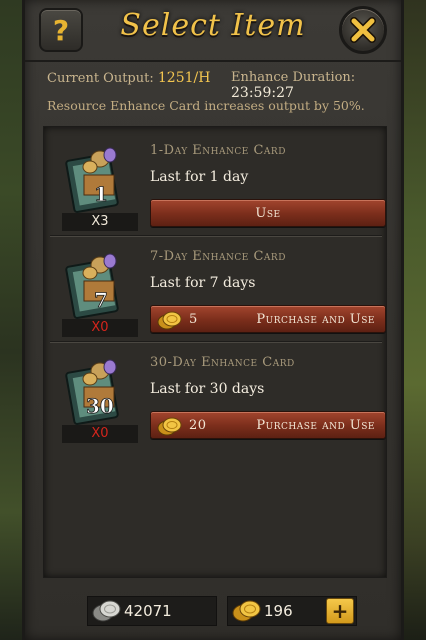 The height and width of the screenshot is (640, 426). Describe the element at coordinates (203, 283) in the screenshot. I see `card-description: Last for 7 days` at that location.